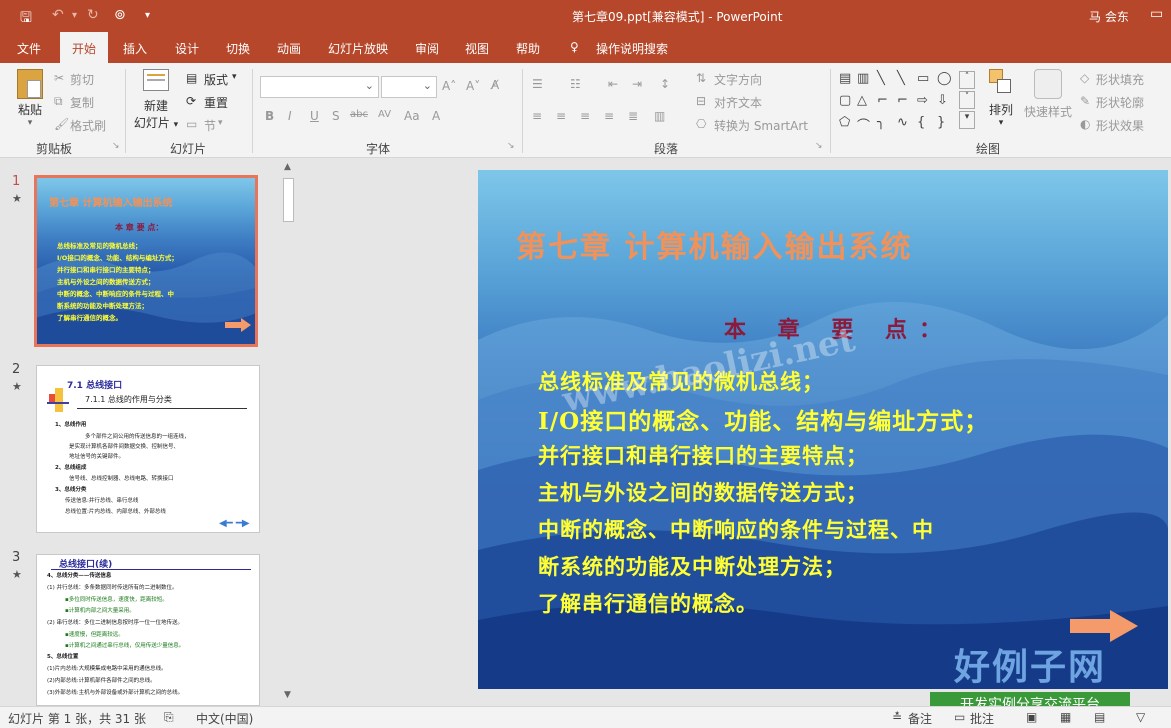 This screenshot has width=1171, height=728. I want to click on char-spacing-icon: AV, so click(384, 114).